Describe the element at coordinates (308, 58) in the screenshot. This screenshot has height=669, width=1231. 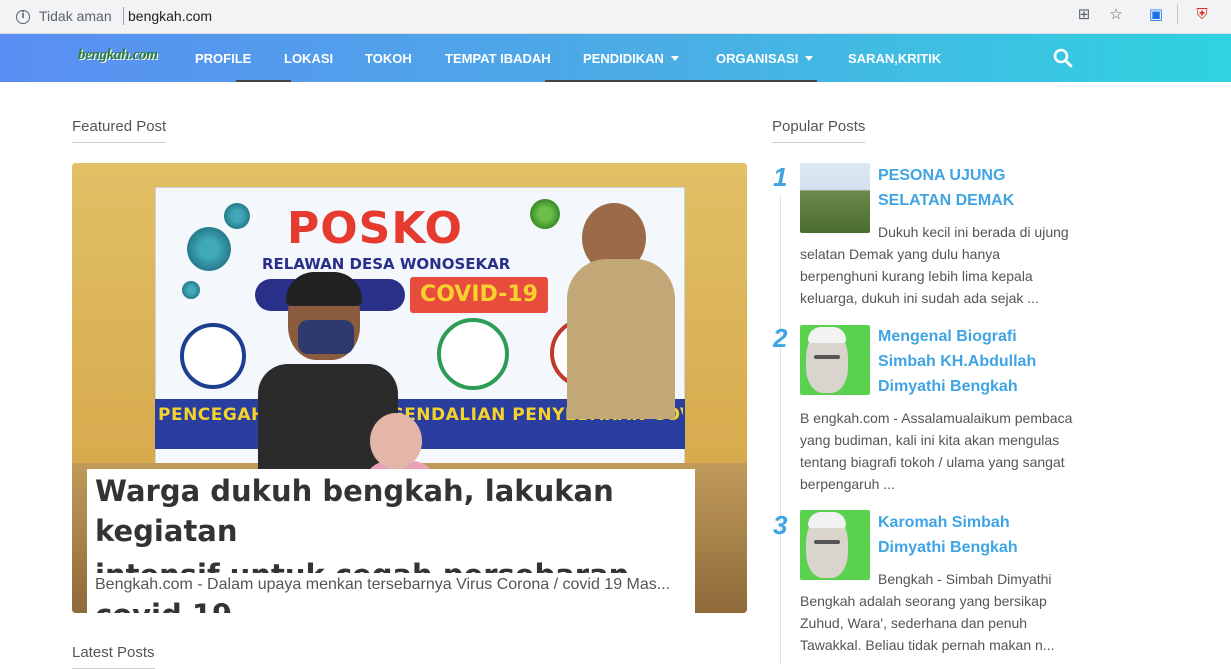
I see `nav-item-lokasi: LOKASI` at that location.